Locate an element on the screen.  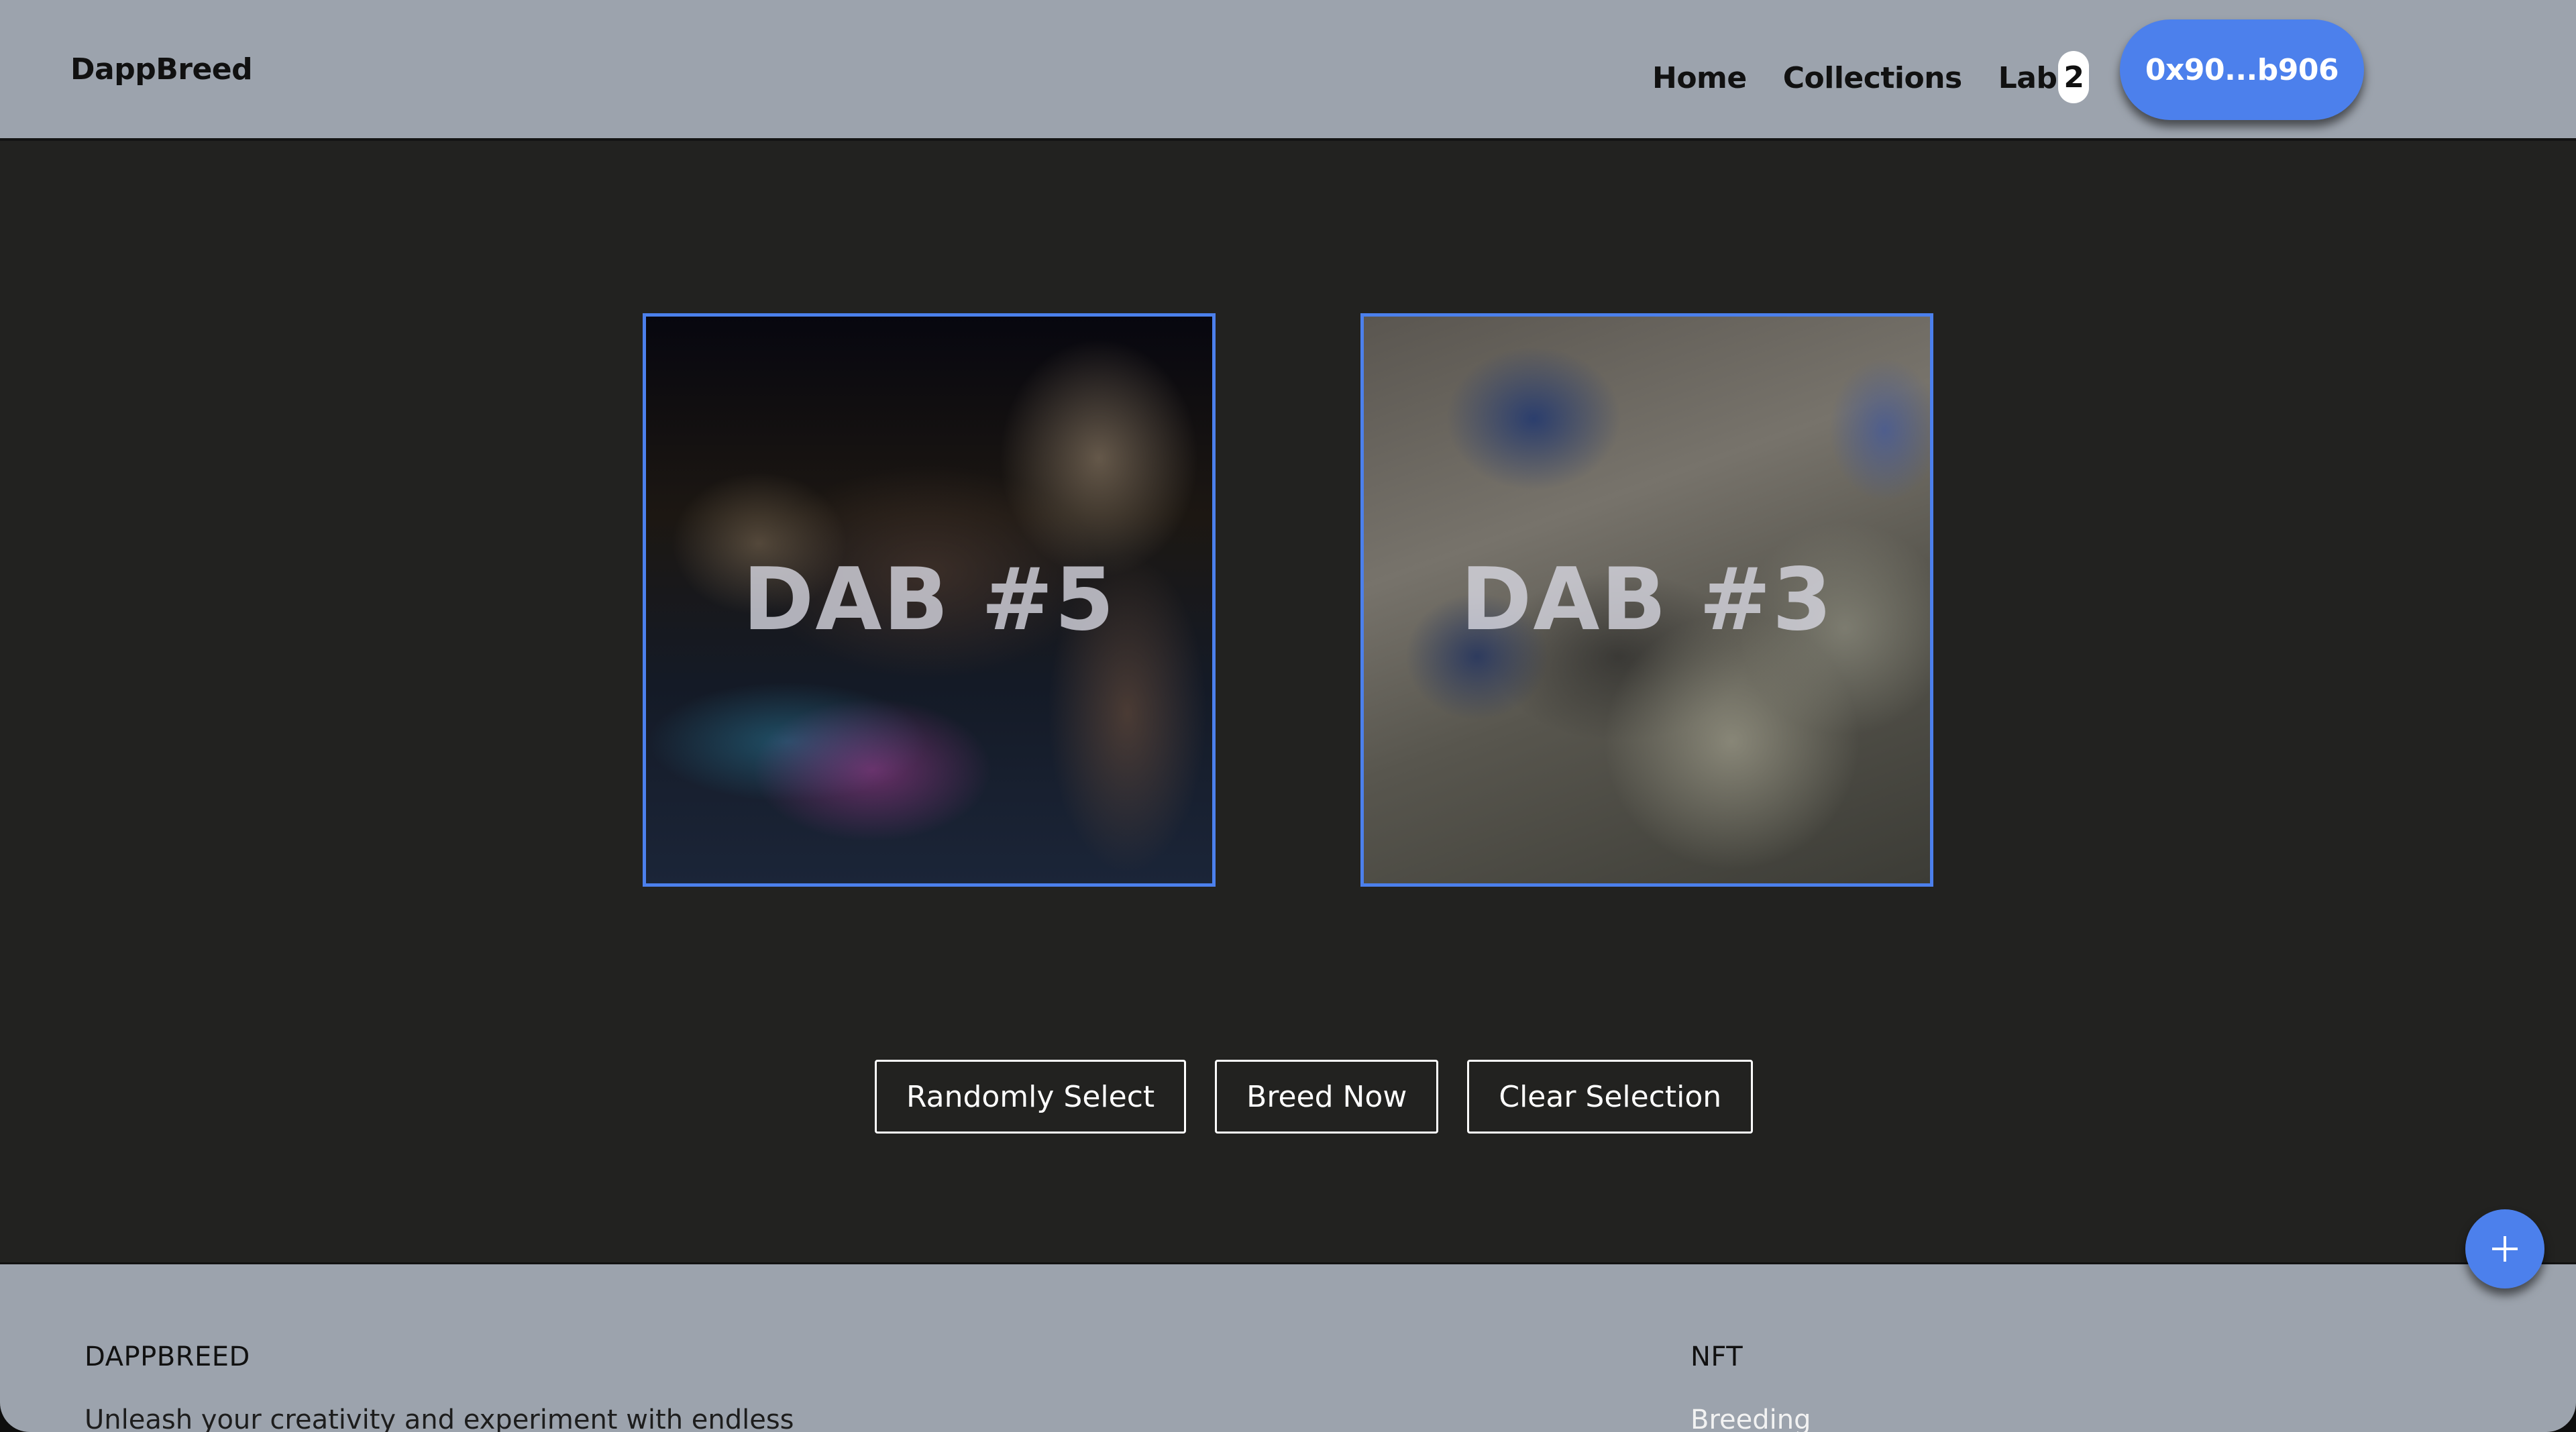
nav-collections: Collections is located at coordinates (1872, 78).